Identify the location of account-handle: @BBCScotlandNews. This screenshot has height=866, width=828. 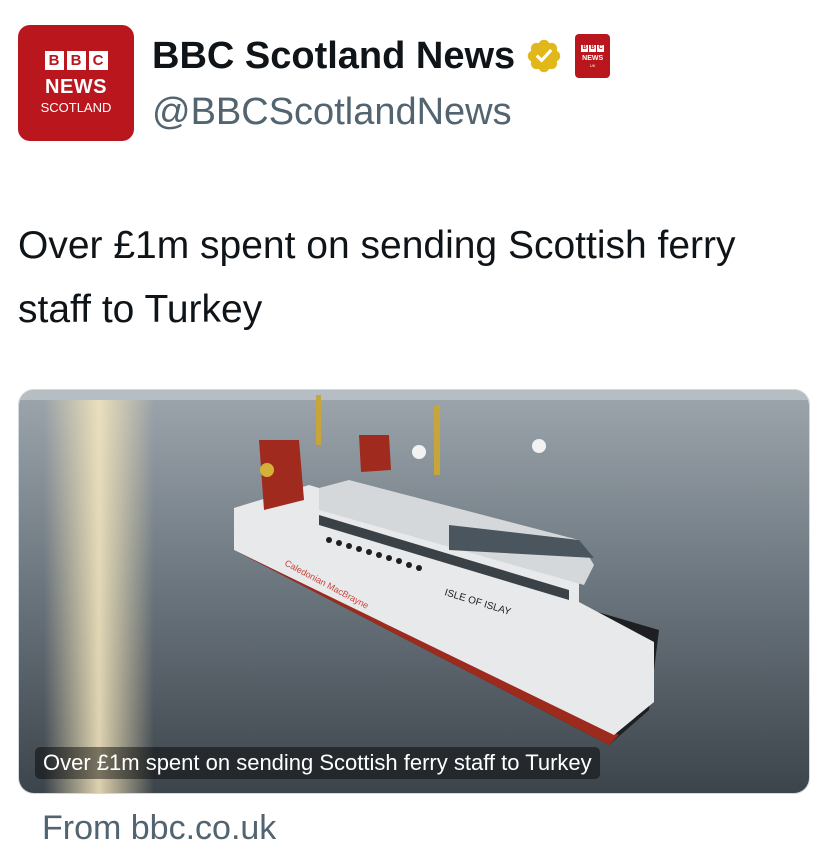
(332, 112).